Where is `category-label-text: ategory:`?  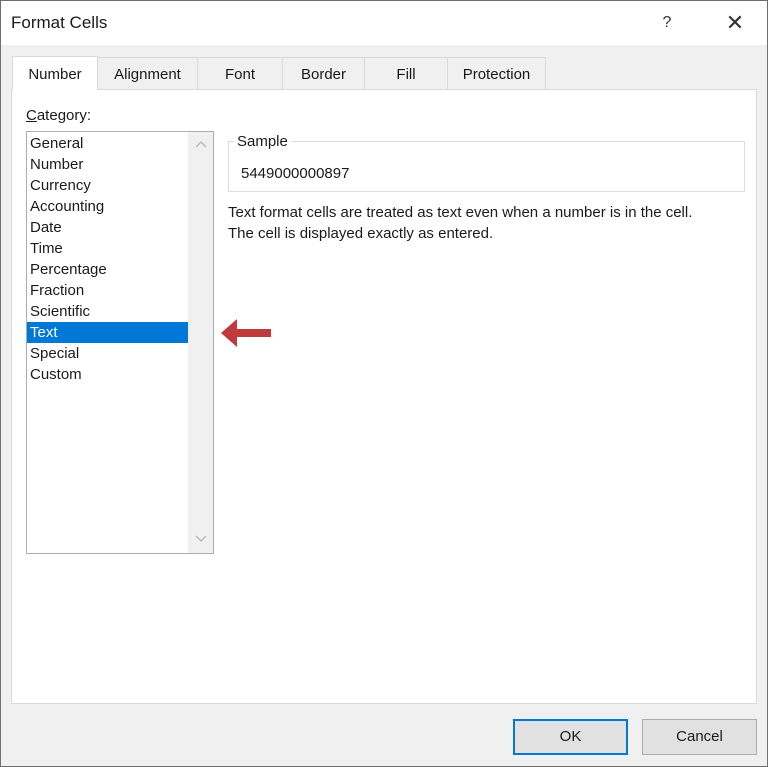
category-label-text: ategory: is located at coordinates (64, 115).